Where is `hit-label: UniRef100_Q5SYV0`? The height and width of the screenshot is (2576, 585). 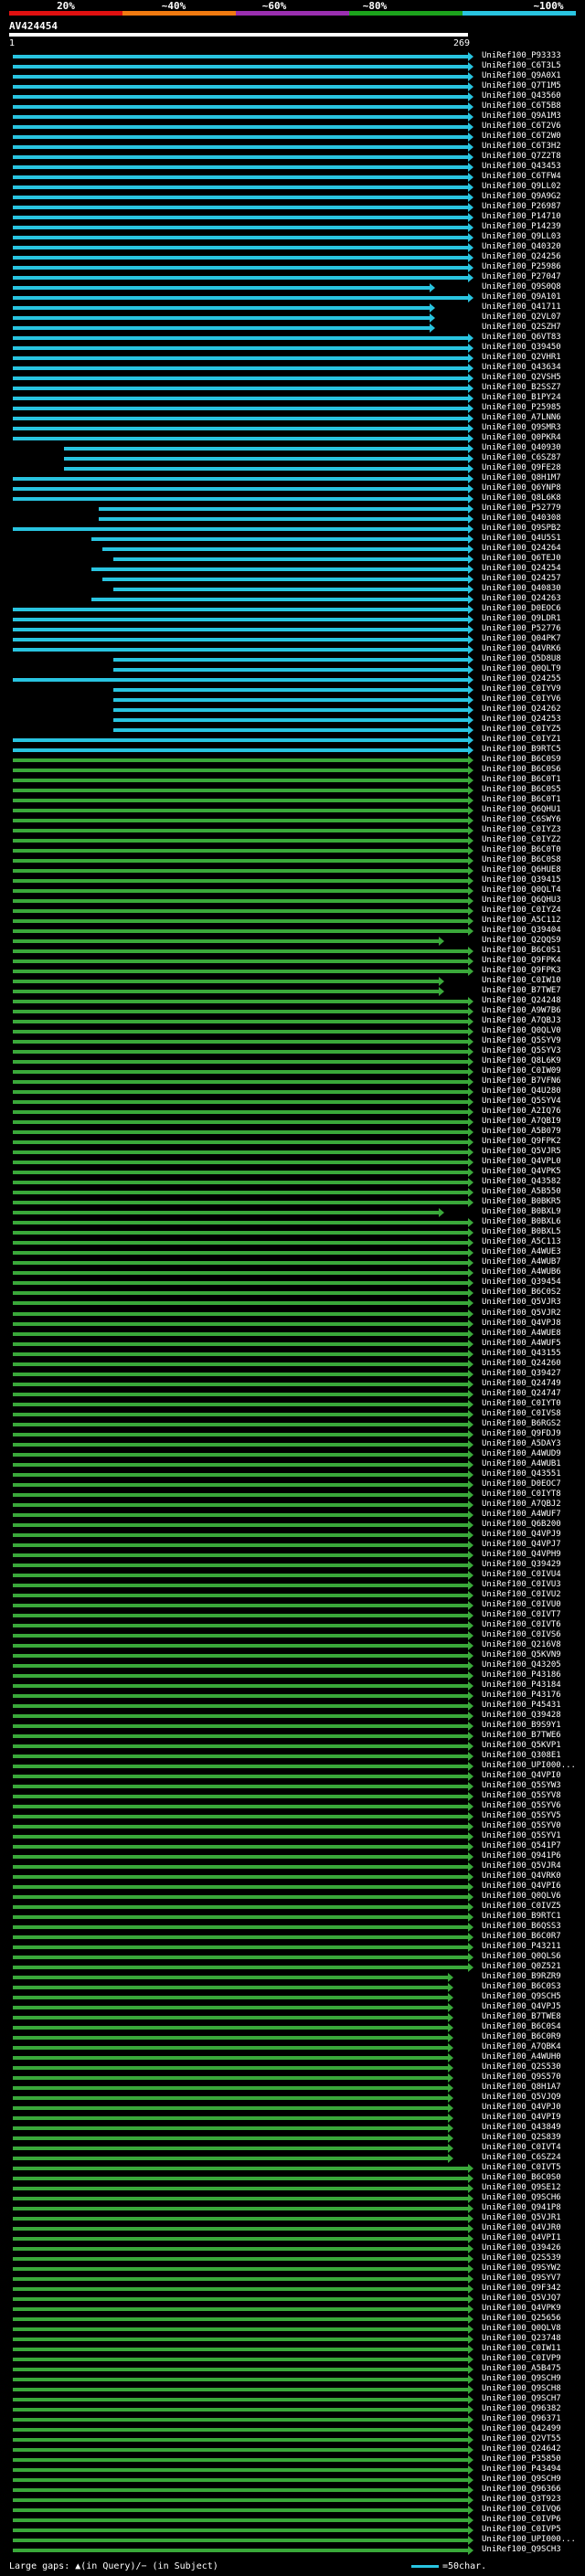 hit-label: UniRef100_Q5SYV0 is located at coordinates (521, 1826).